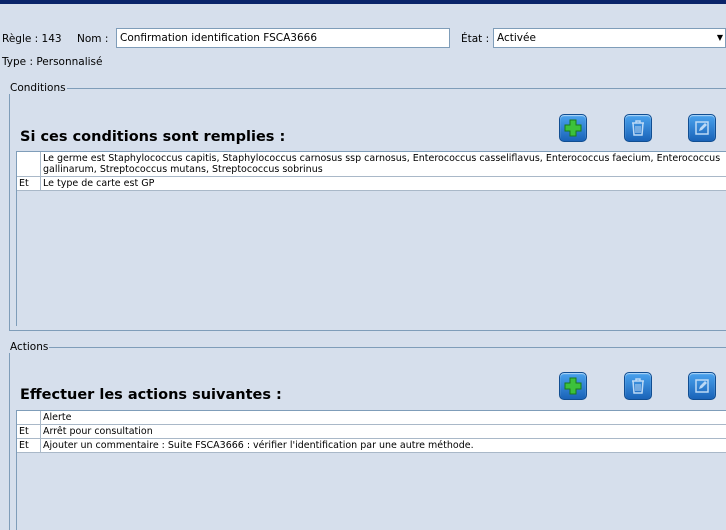 The image size is (726, 530). What do you see at coordinates (153, 137) in the screenshot?
I see `conditions-title: Si ces conditions sont remplies :` at bounding box center [153, 137].